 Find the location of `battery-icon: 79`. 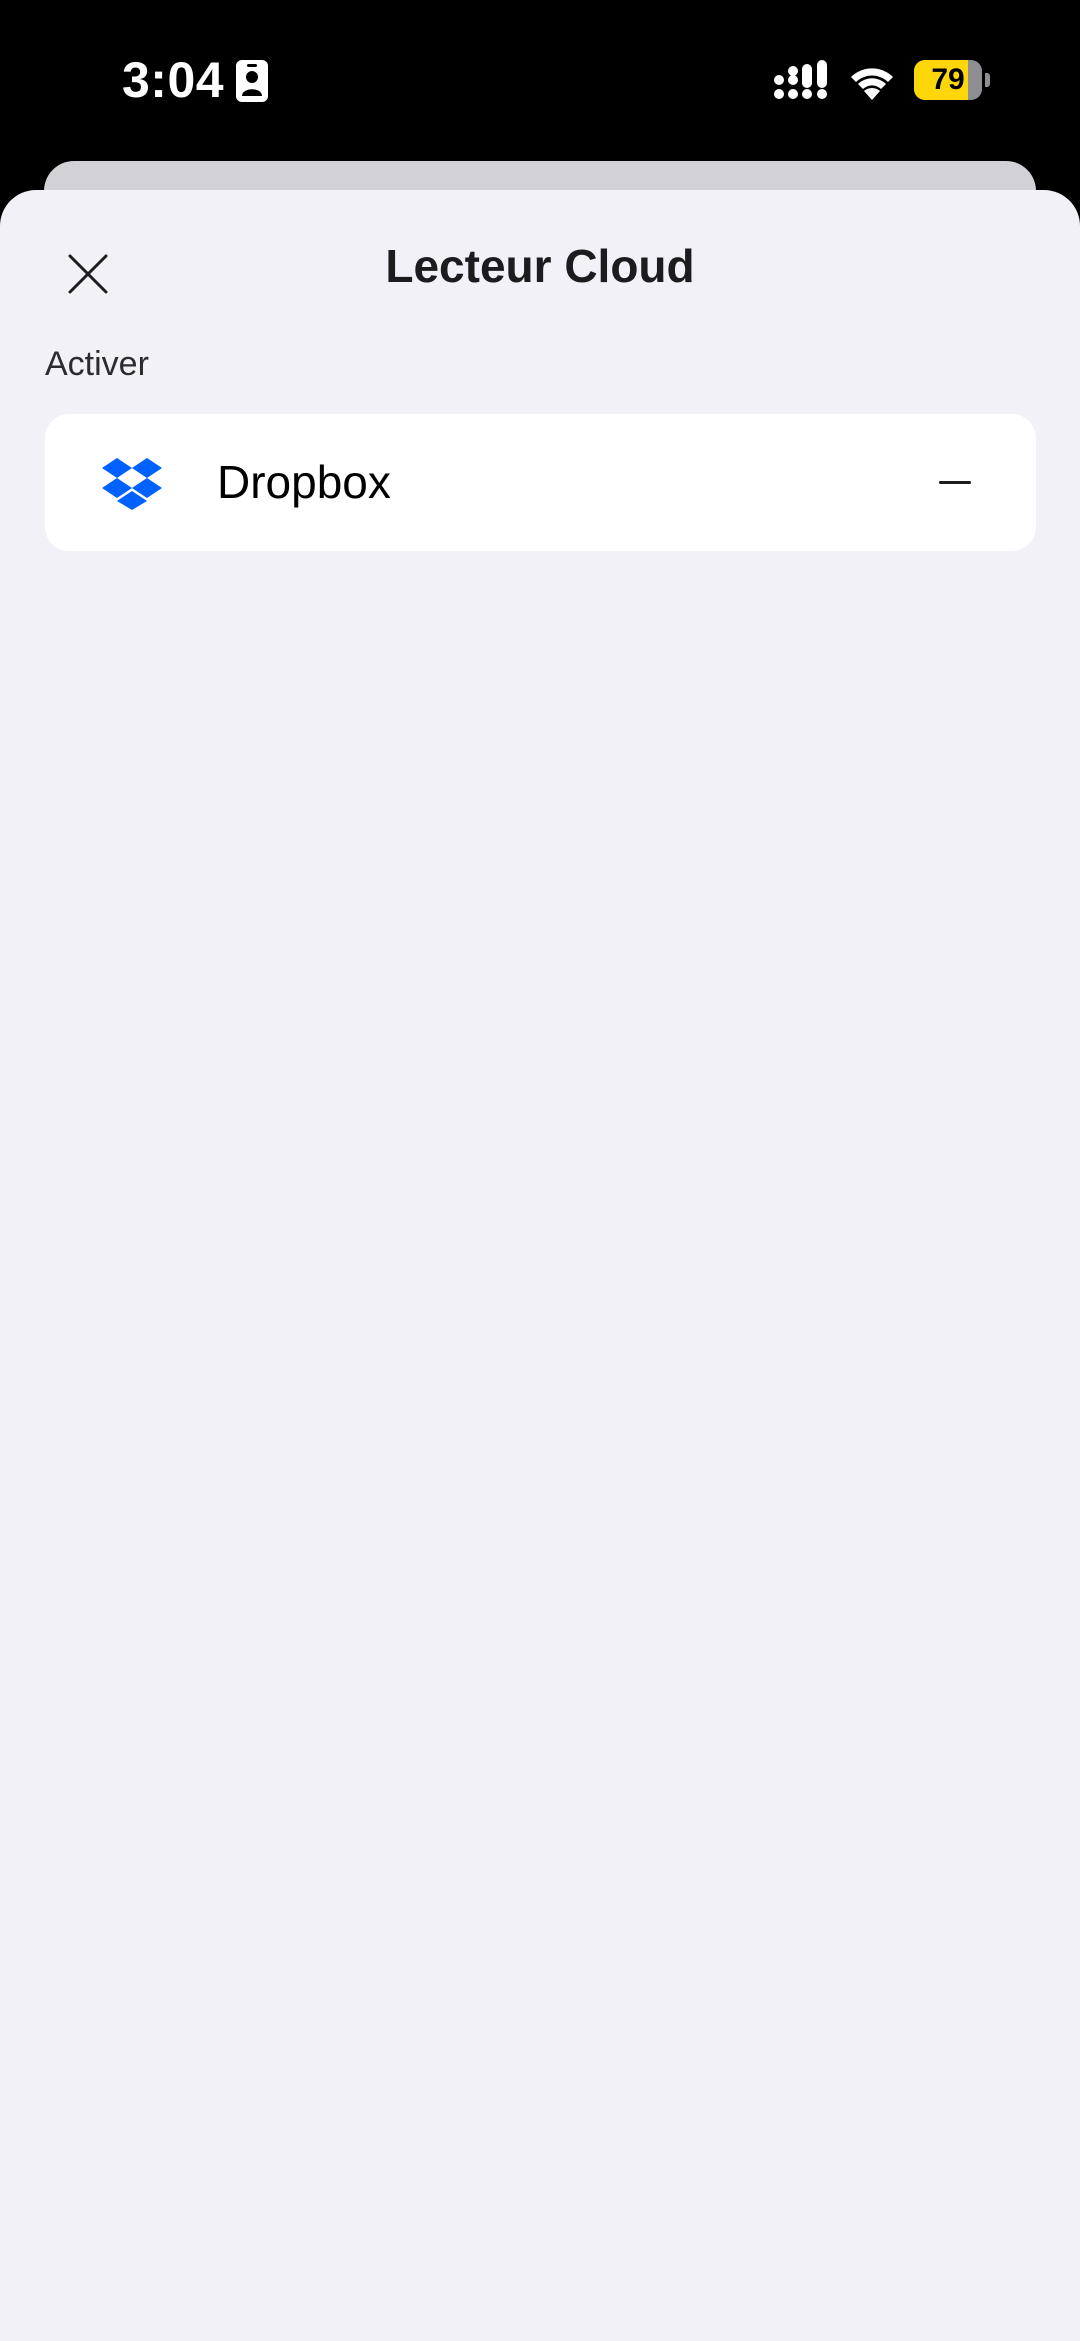

battery-icon: 79 is located at coordinates (952, 80).